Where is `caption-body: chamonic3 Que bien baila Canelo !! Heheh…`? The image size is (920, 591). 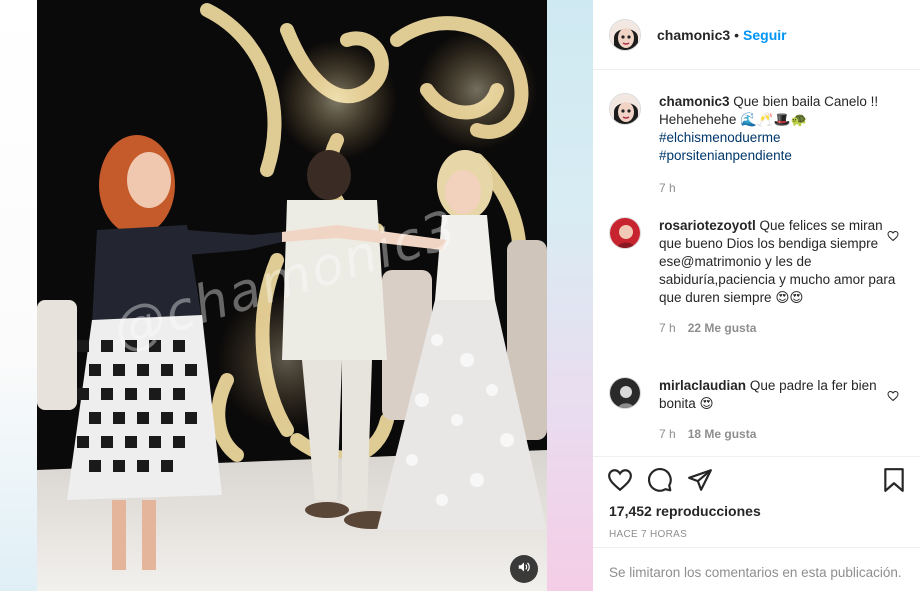 caption-body: chamonic3 Que bien baila Canelo !! Heheh… is located at coordinates (779, 145).